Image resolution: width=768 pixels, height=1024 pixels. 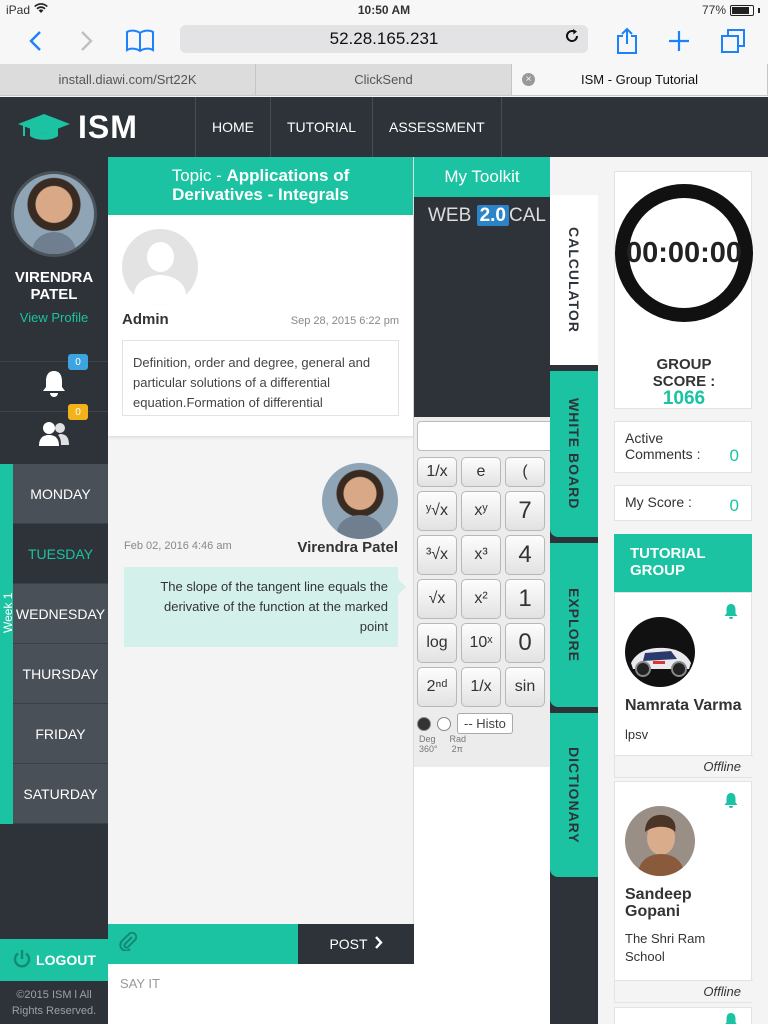 What do you see at coordinates (683, 1015) in the screenshot?
I see `group-member-card` at bounding box center [683, 1015].